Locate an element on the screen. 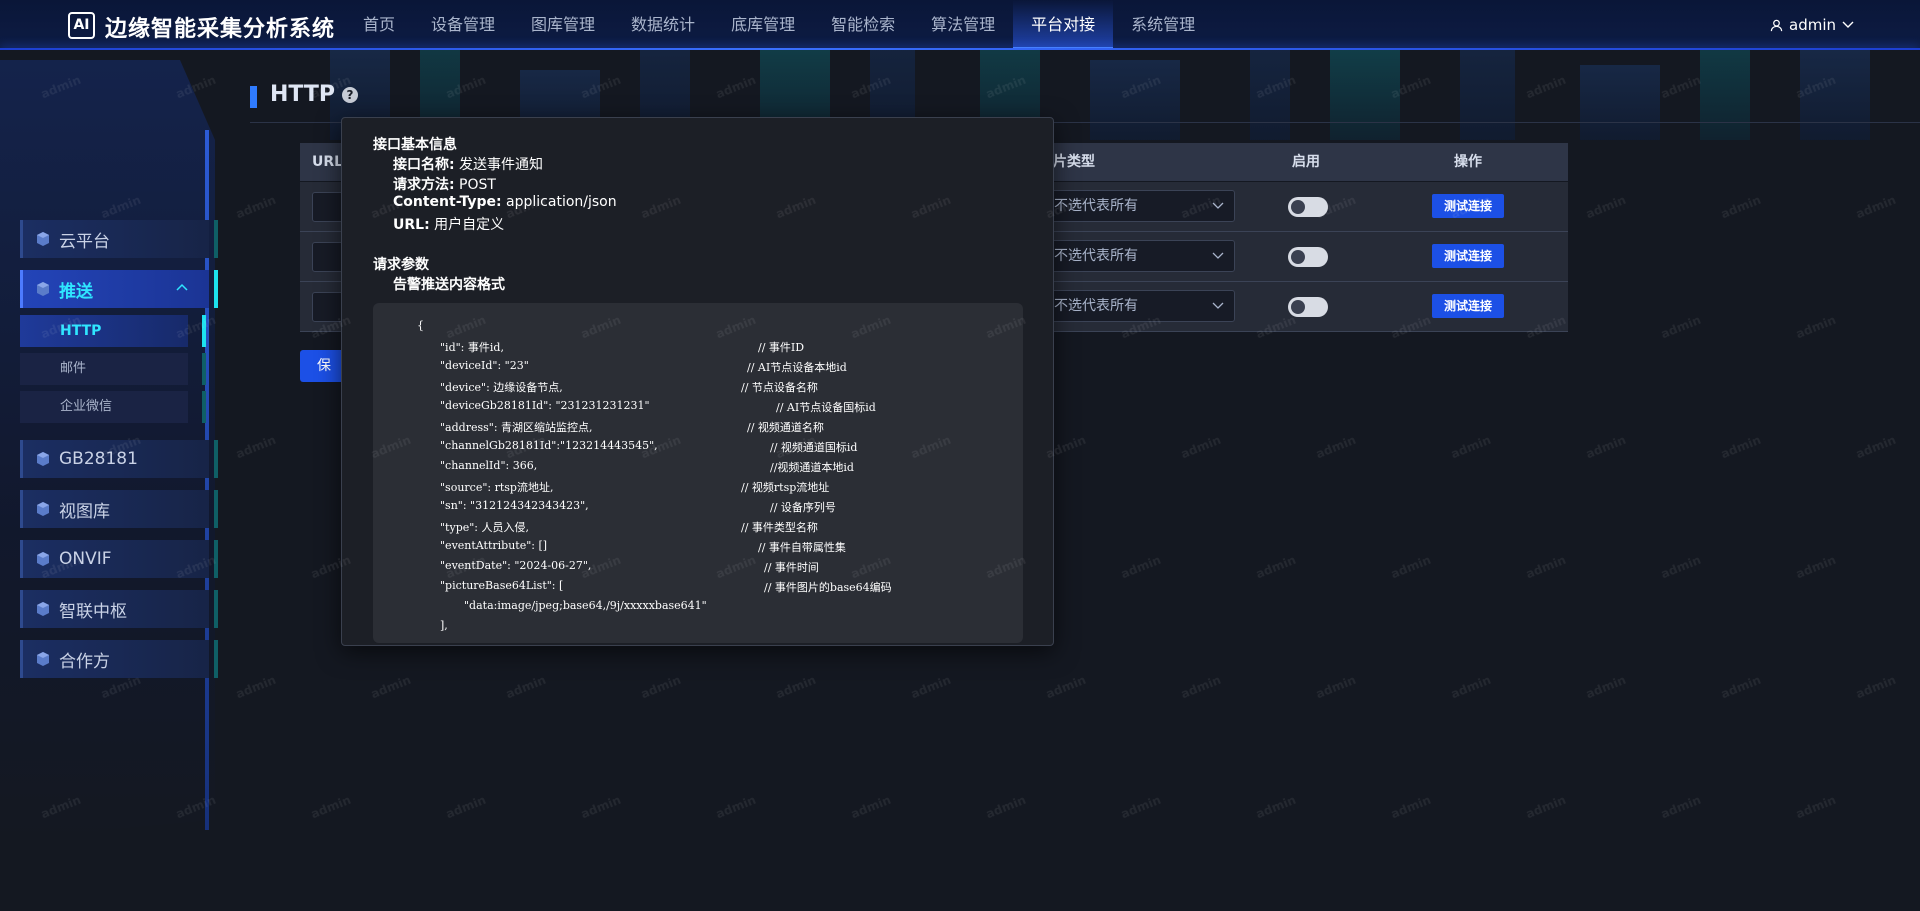 This screenshot has height=911, width=1920. field-content-type: Content-Type: application/json is located at coordinates (505, 202).